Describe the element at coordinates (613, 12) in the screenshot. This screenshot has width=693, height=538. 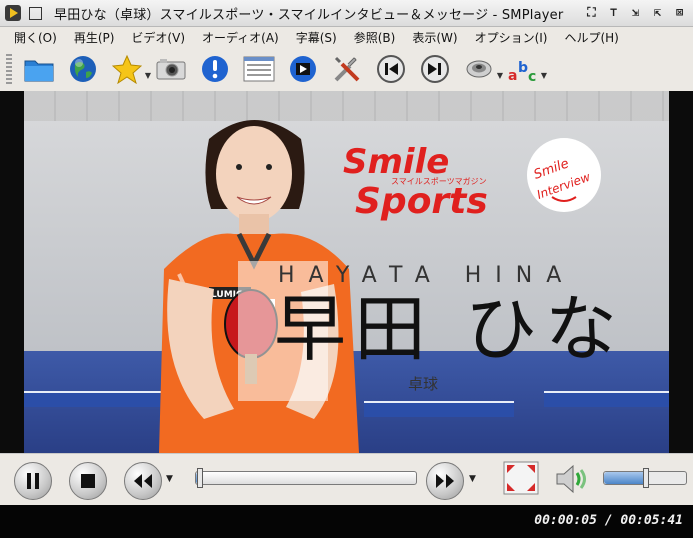
I see `stay-on-top-icon: ⊤` at that location.